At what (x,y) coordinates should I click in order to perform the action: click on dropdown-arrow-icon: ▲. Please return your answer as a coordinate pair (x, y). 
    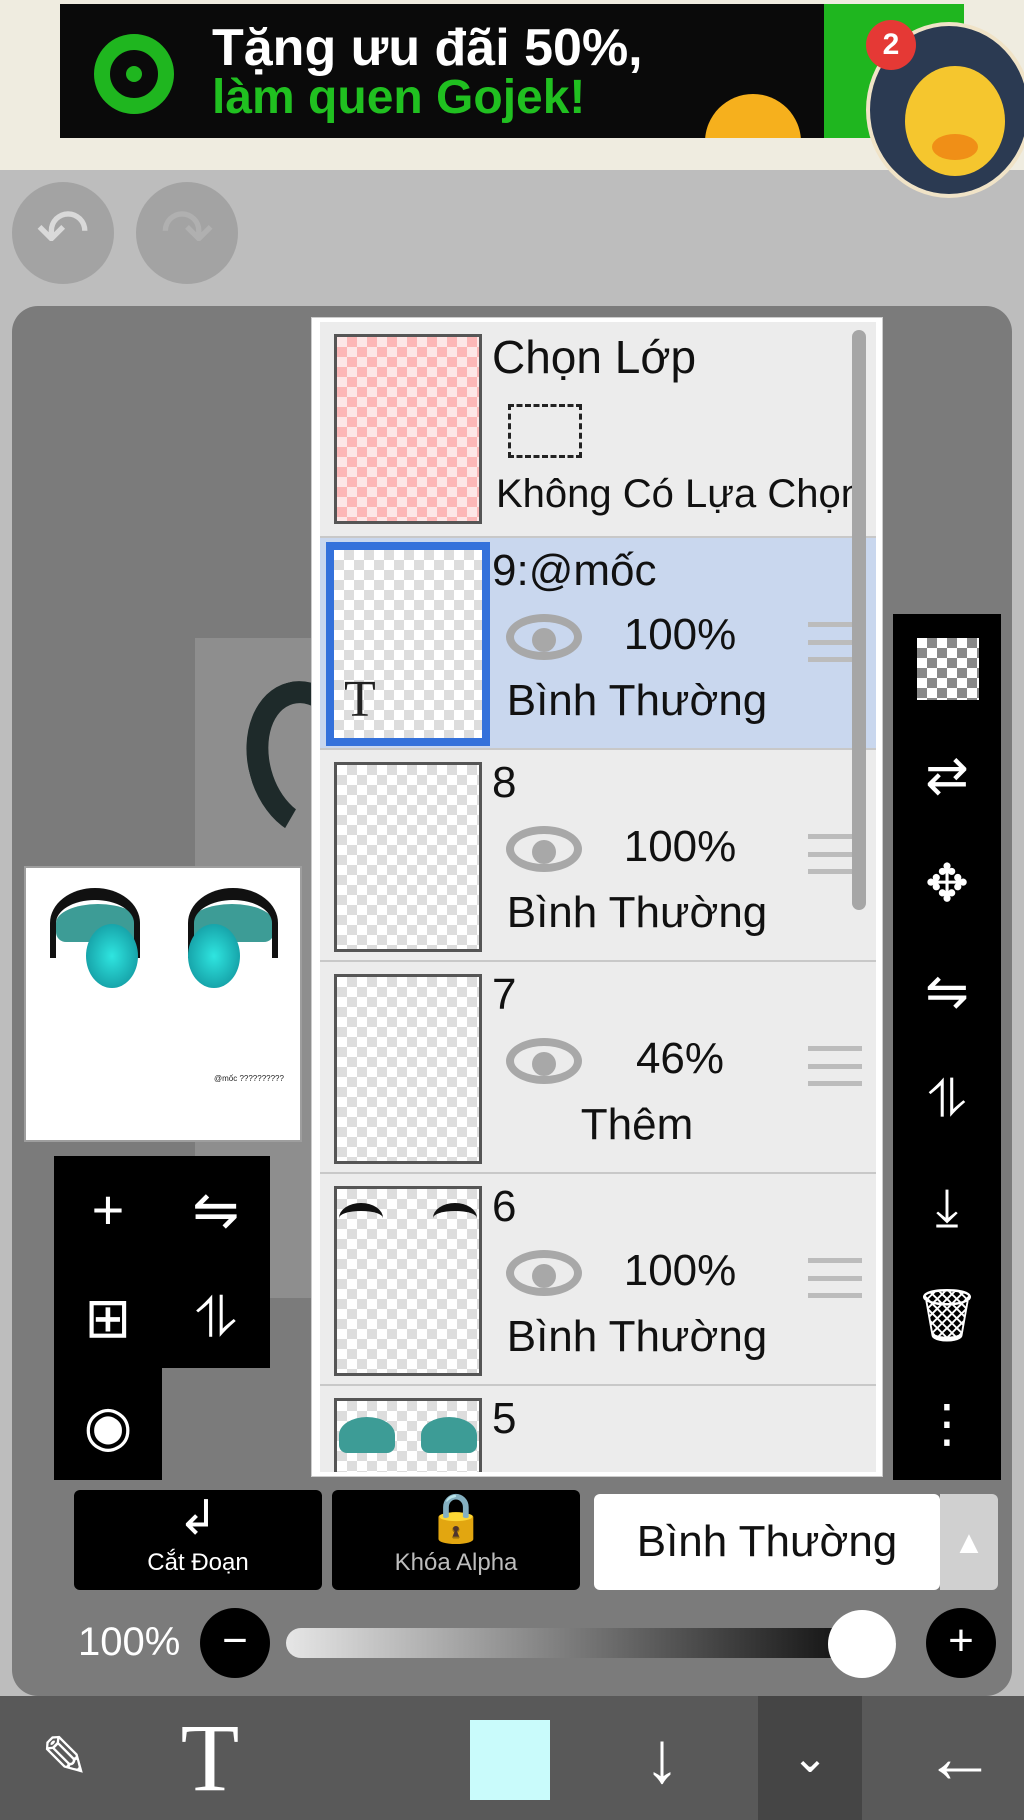
    Looking at the image, I should click on (969, 1542).